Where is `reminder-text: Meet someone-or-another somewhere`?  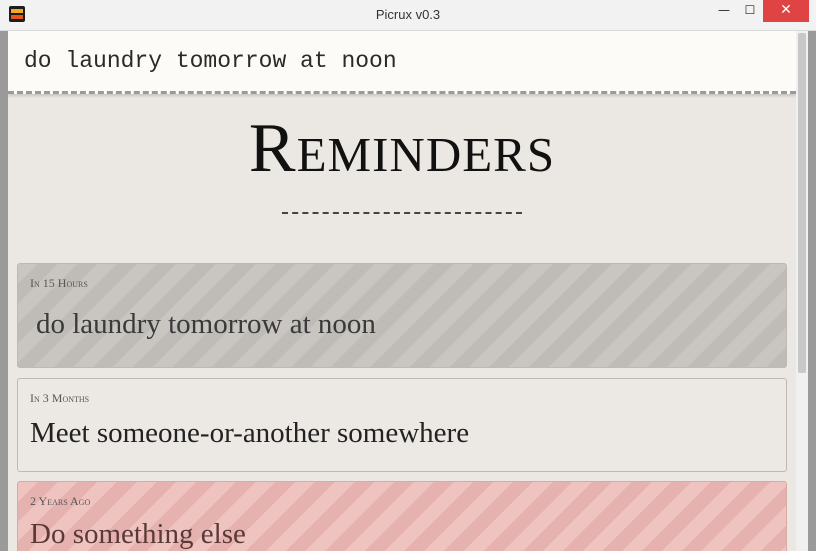
reminder-text: Meet someone-or-another somewhere is located at coordinates (250, 433).